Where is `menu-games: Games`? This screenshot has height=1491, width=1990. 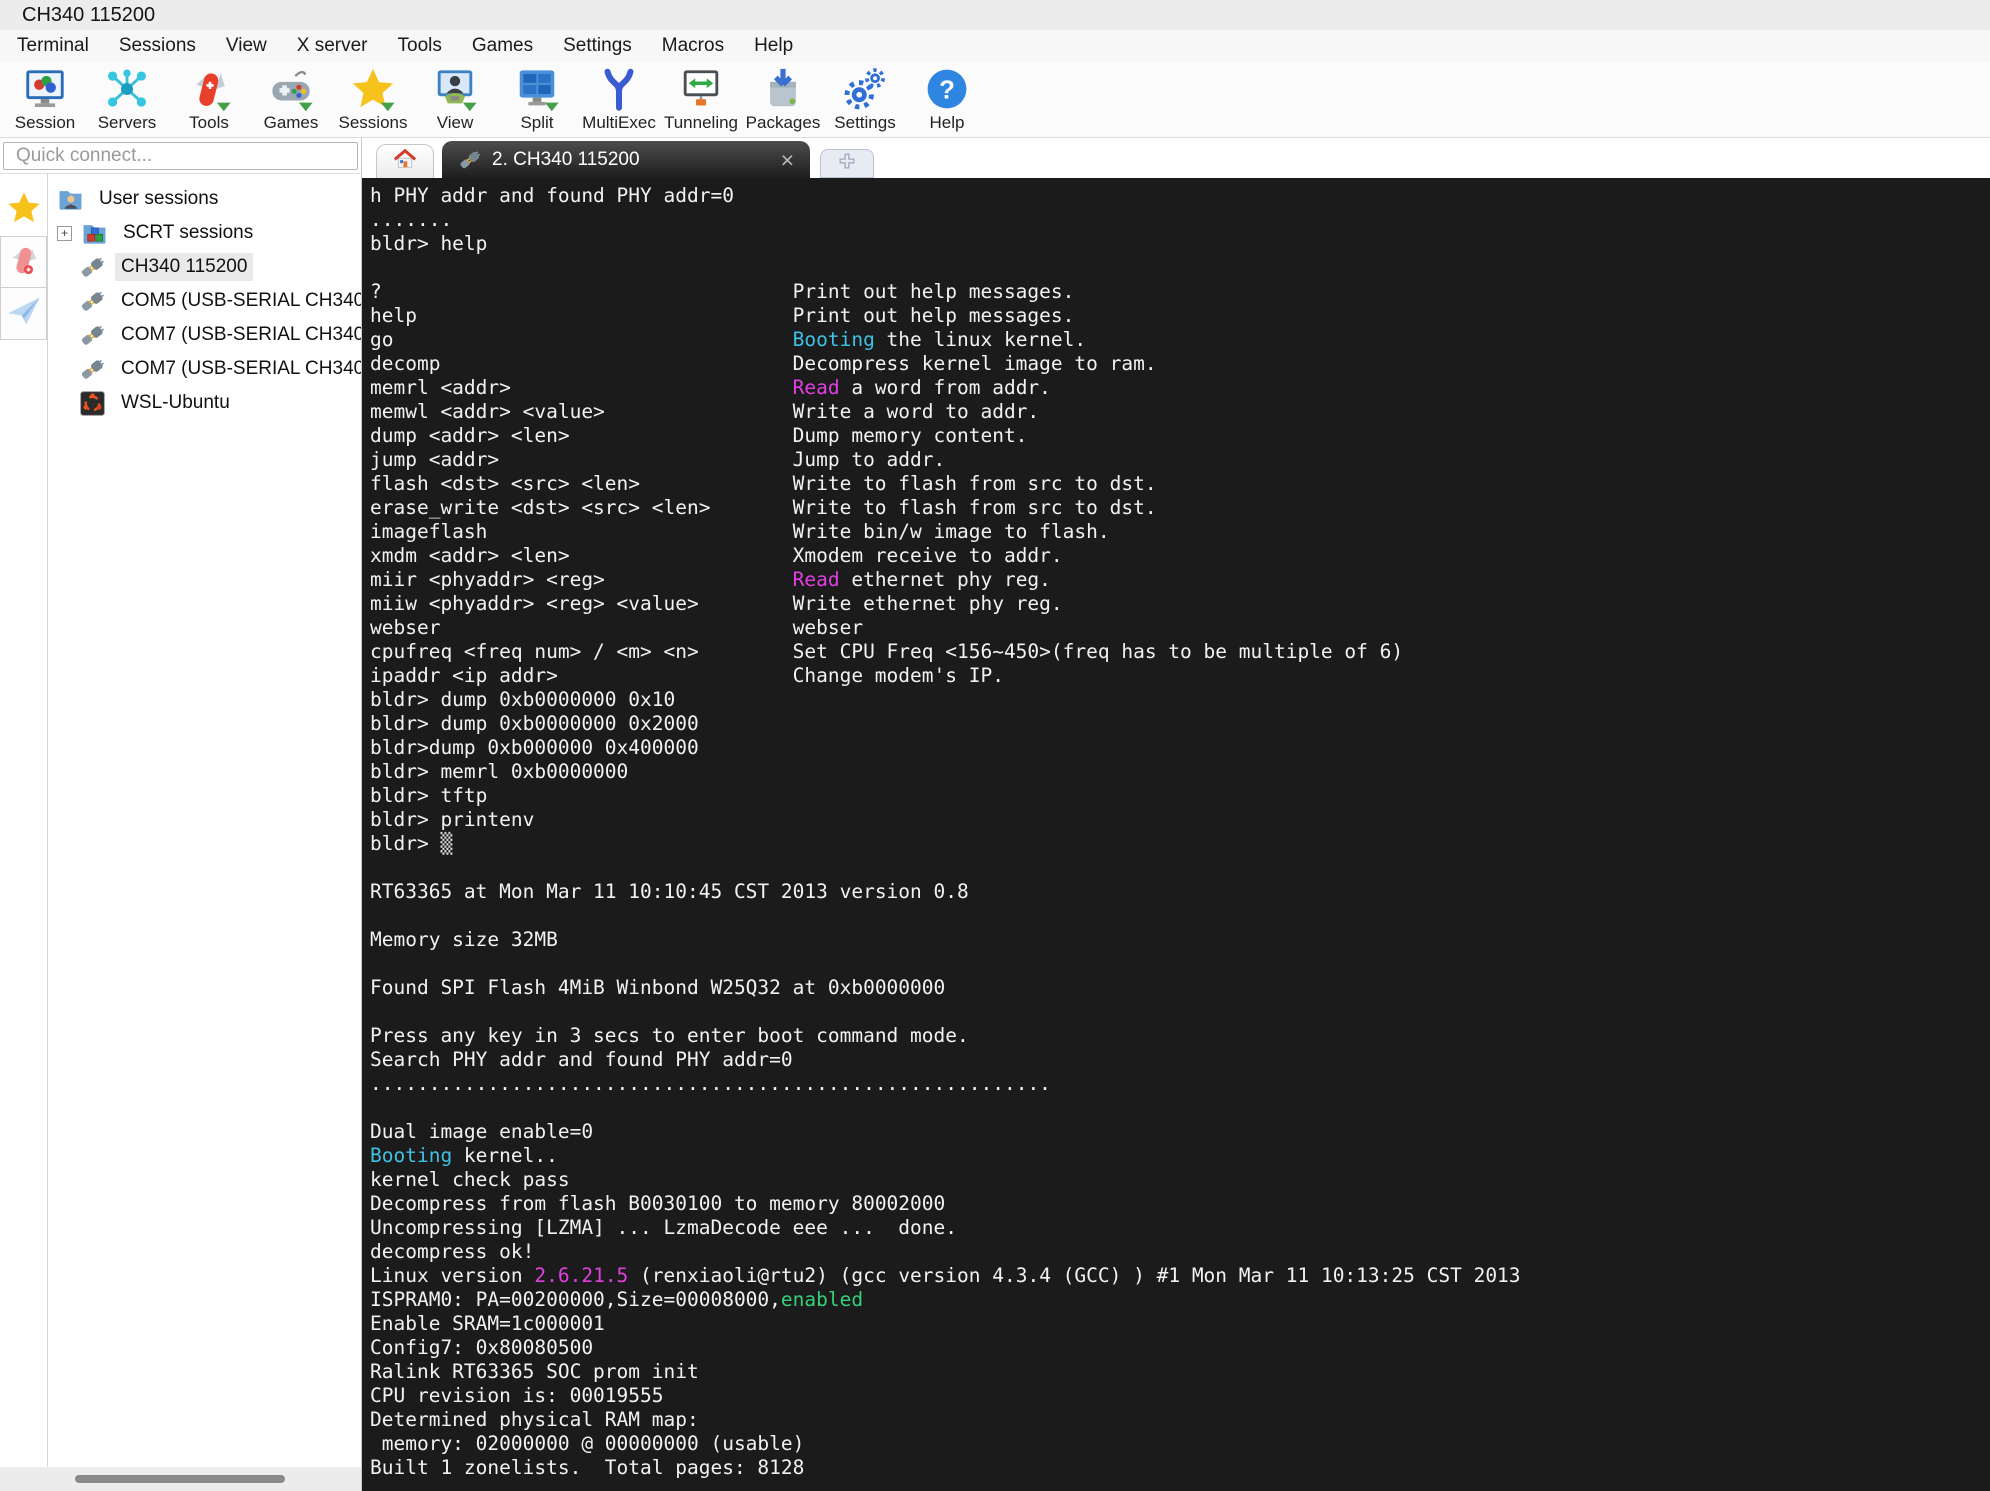 menu-games: Games is located at coordinates (502, 46).